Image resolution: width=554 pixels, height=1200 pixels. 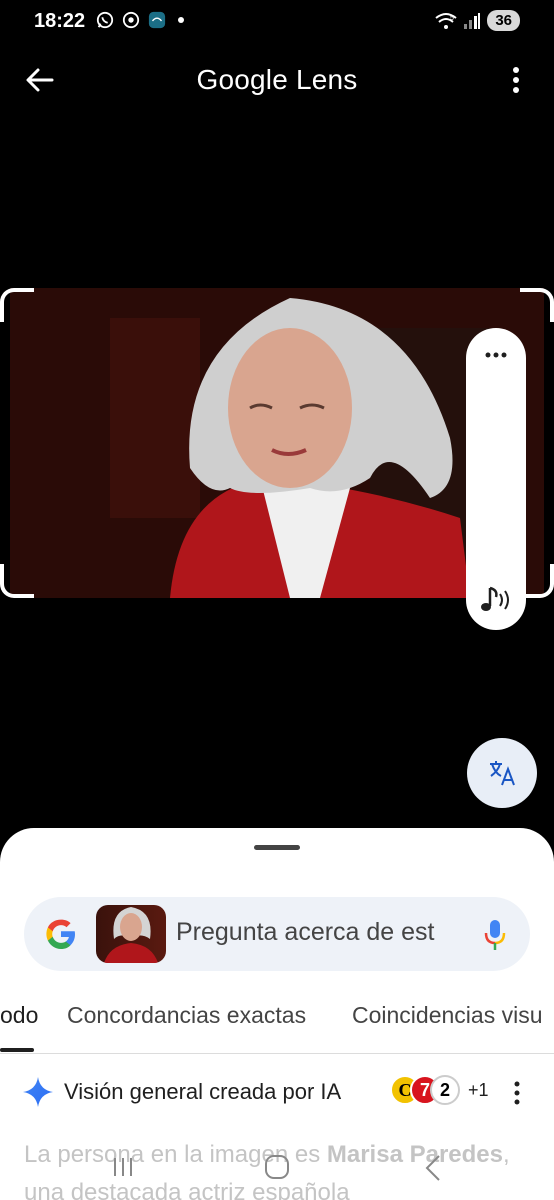 I want to click on status-right: 5 36, so click(x=477, y=20).